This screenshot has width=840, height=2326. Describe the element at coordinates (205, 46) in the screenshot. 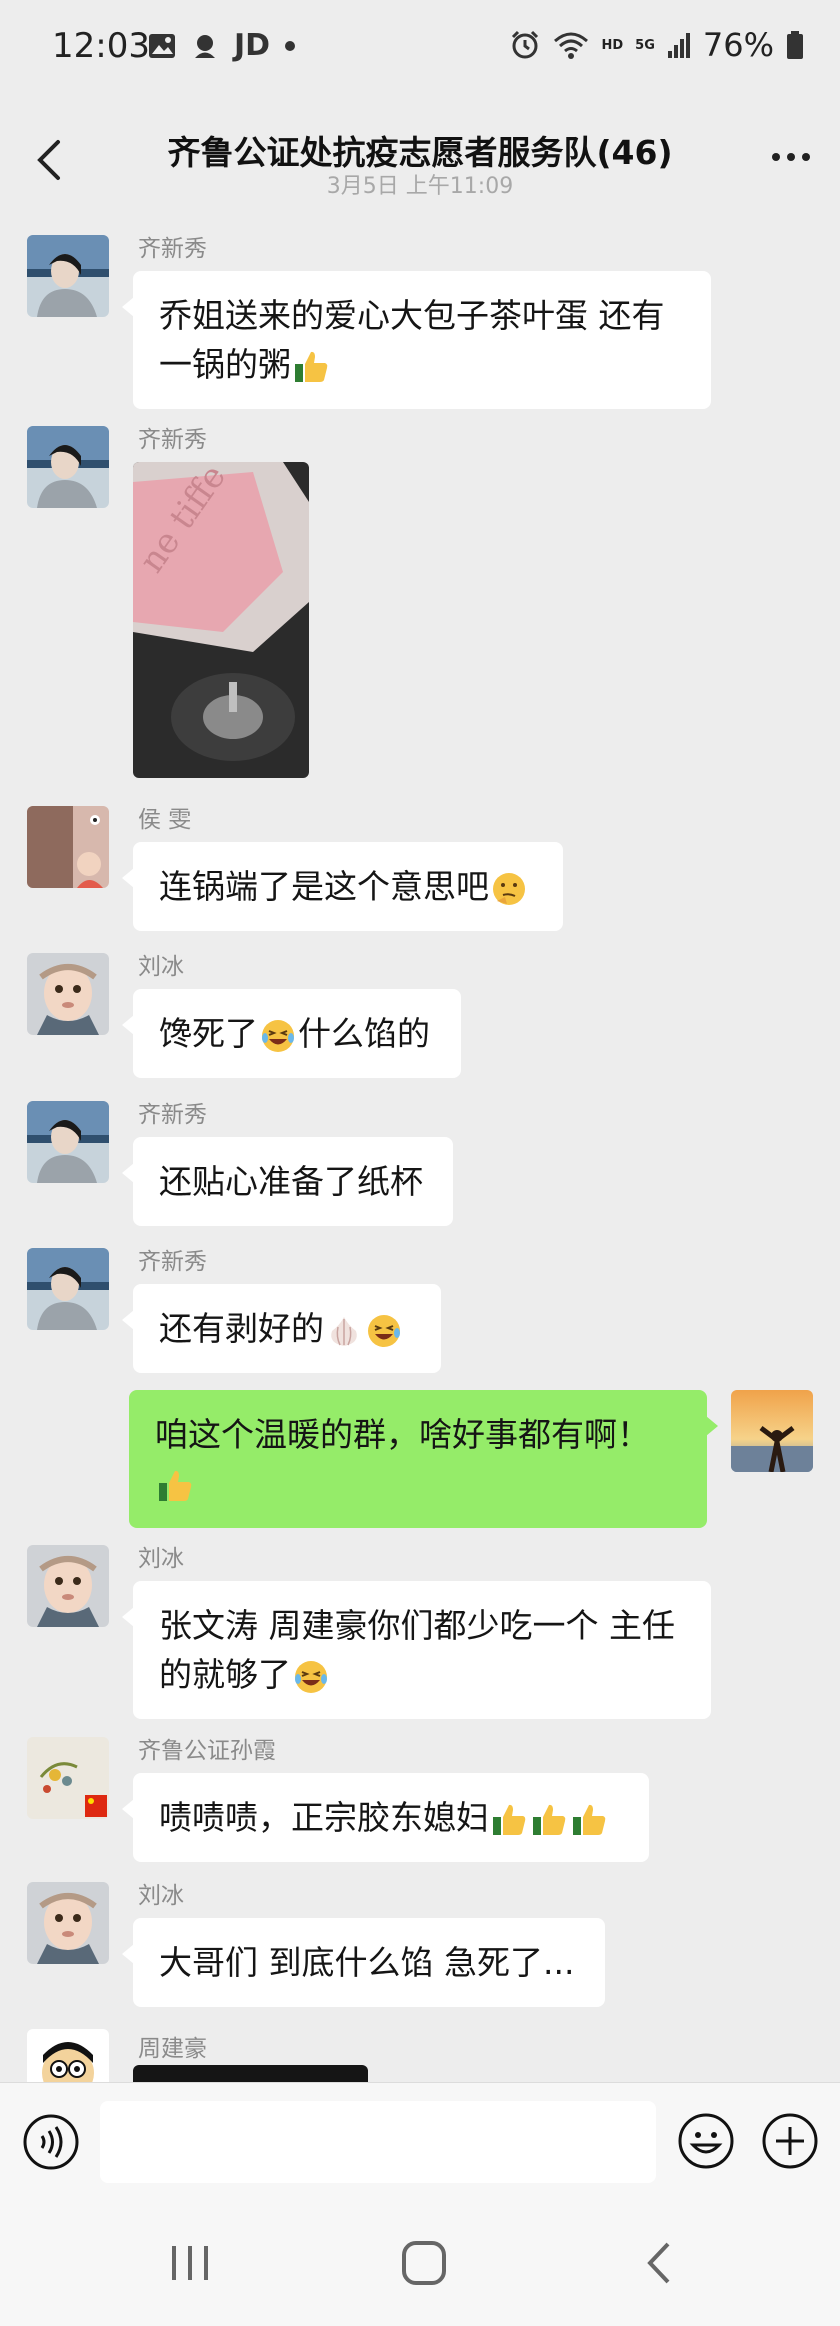

I see `wechat-notify-icon` at that location.